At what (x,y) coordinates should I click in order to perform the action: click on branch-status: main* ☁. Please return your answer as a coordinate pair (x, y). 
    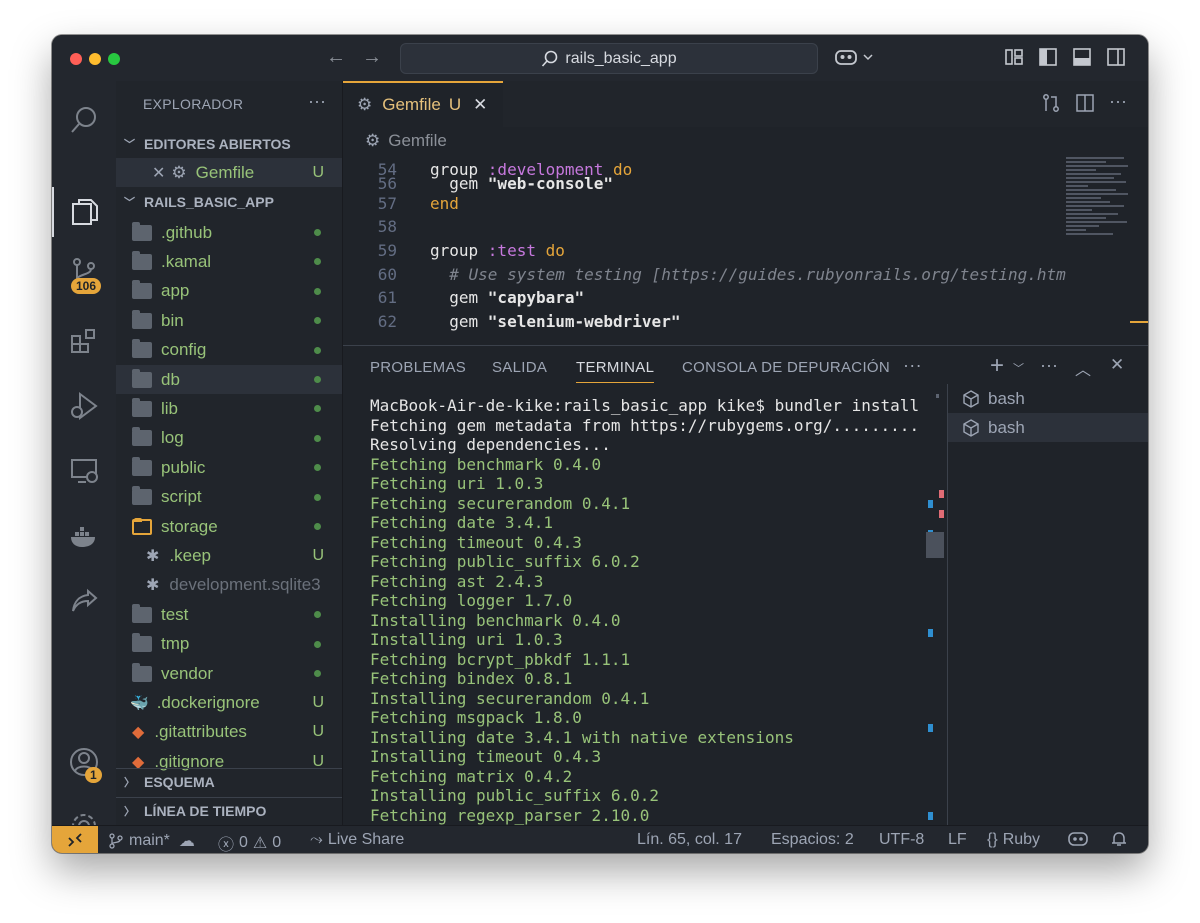
    Looking at the image, I should click on (151, 841).